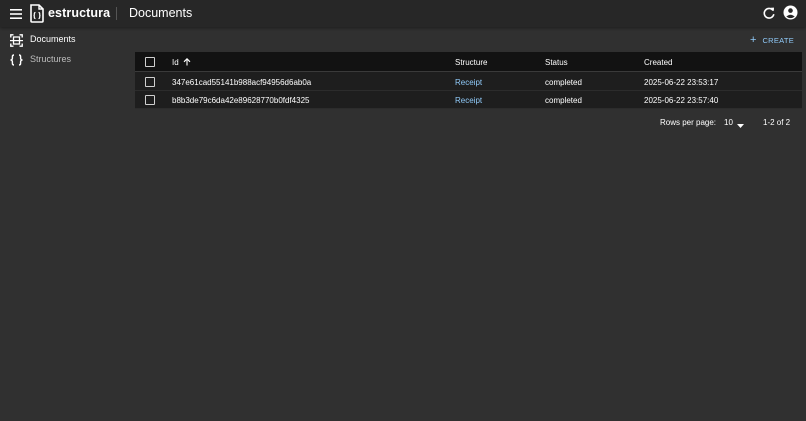 This screenshot has width=806, height=421. I want to click on create-button-label: CREATE, so click(778, 40).